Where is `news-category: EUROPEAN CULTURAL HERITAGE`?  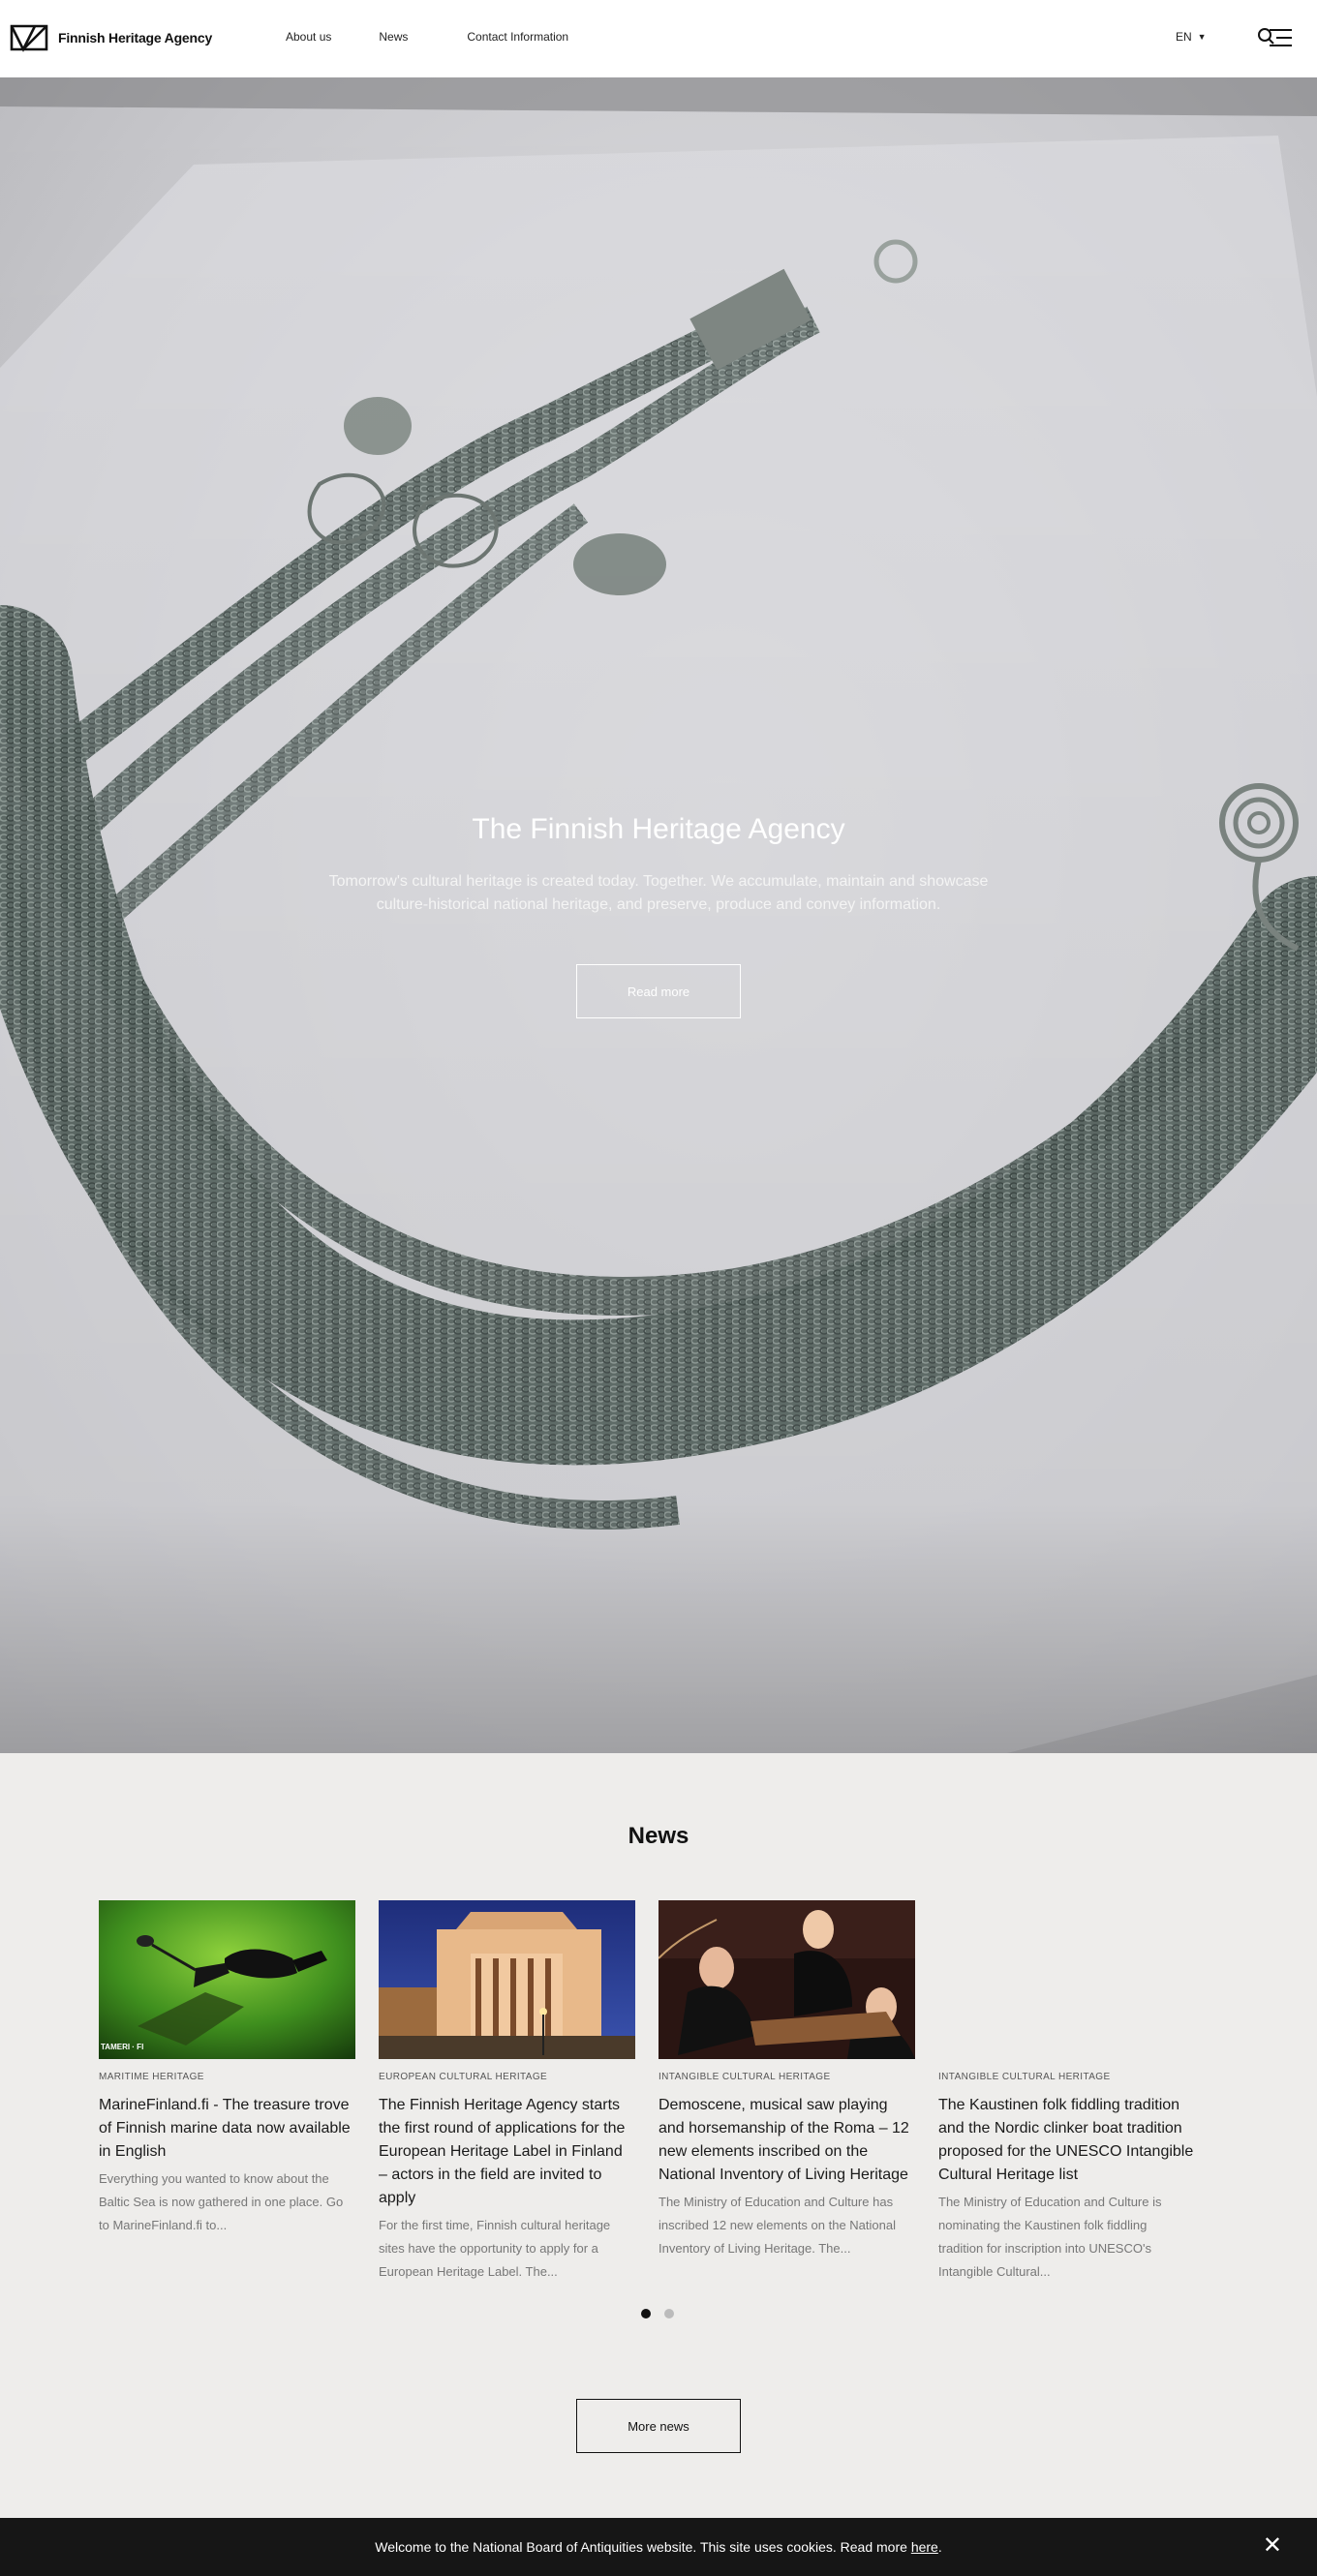 news-category: EUROPEAN CULTURAL HERITAGE is located at coordinates (463, 2077).